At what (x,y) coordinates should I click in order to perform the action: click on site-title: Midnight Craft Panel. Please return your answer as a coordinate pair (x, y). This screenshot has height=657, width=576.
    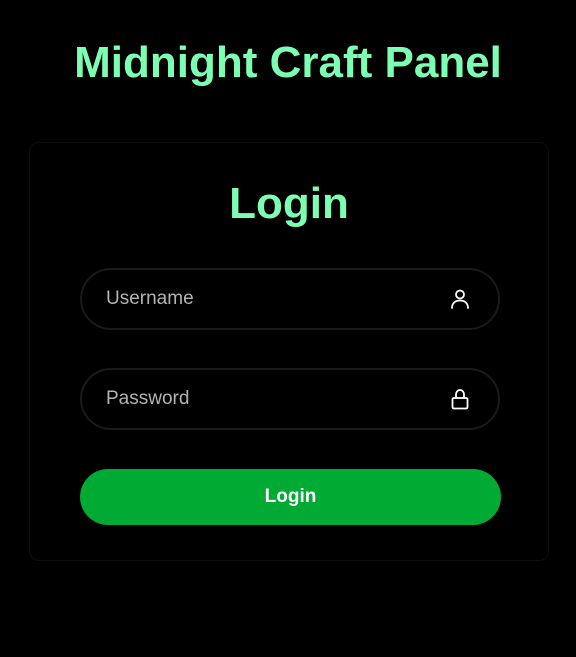
    Looking at the image, I should click on (288, 62).